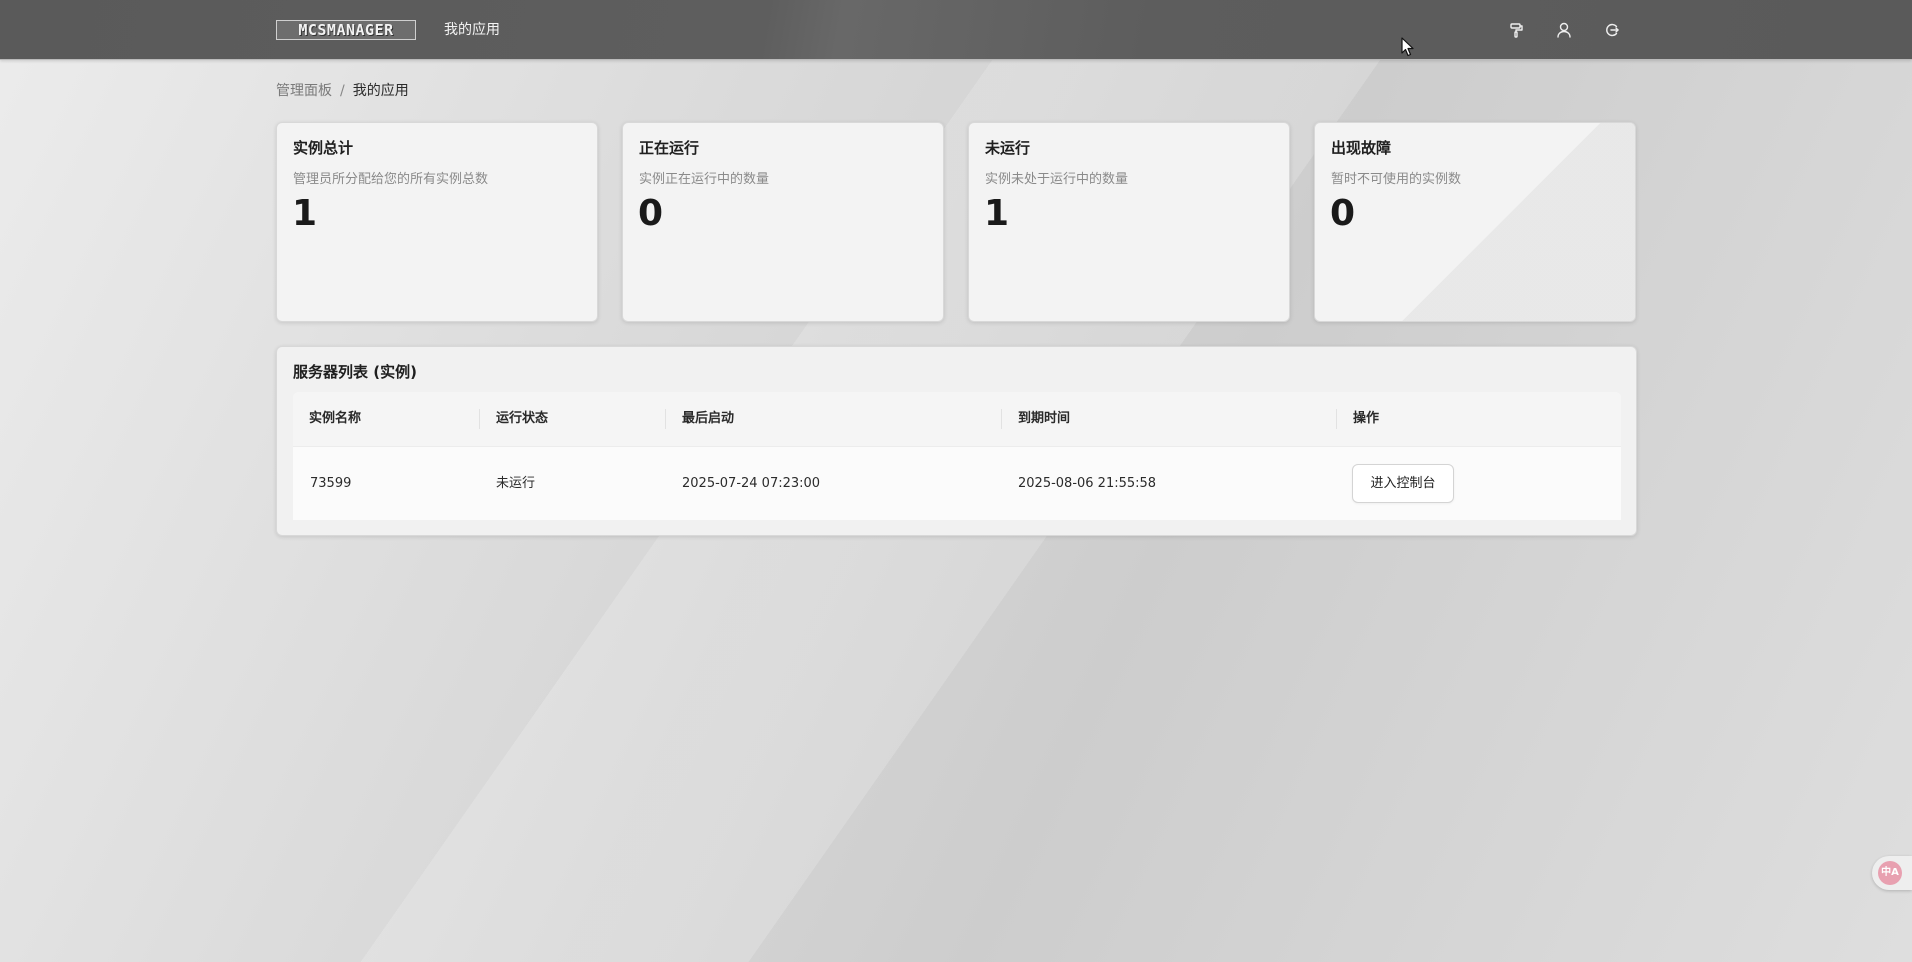 This screenshot has height=962, width=1912. I want to click on column-header-name: 实例名称, so click(335, 418).